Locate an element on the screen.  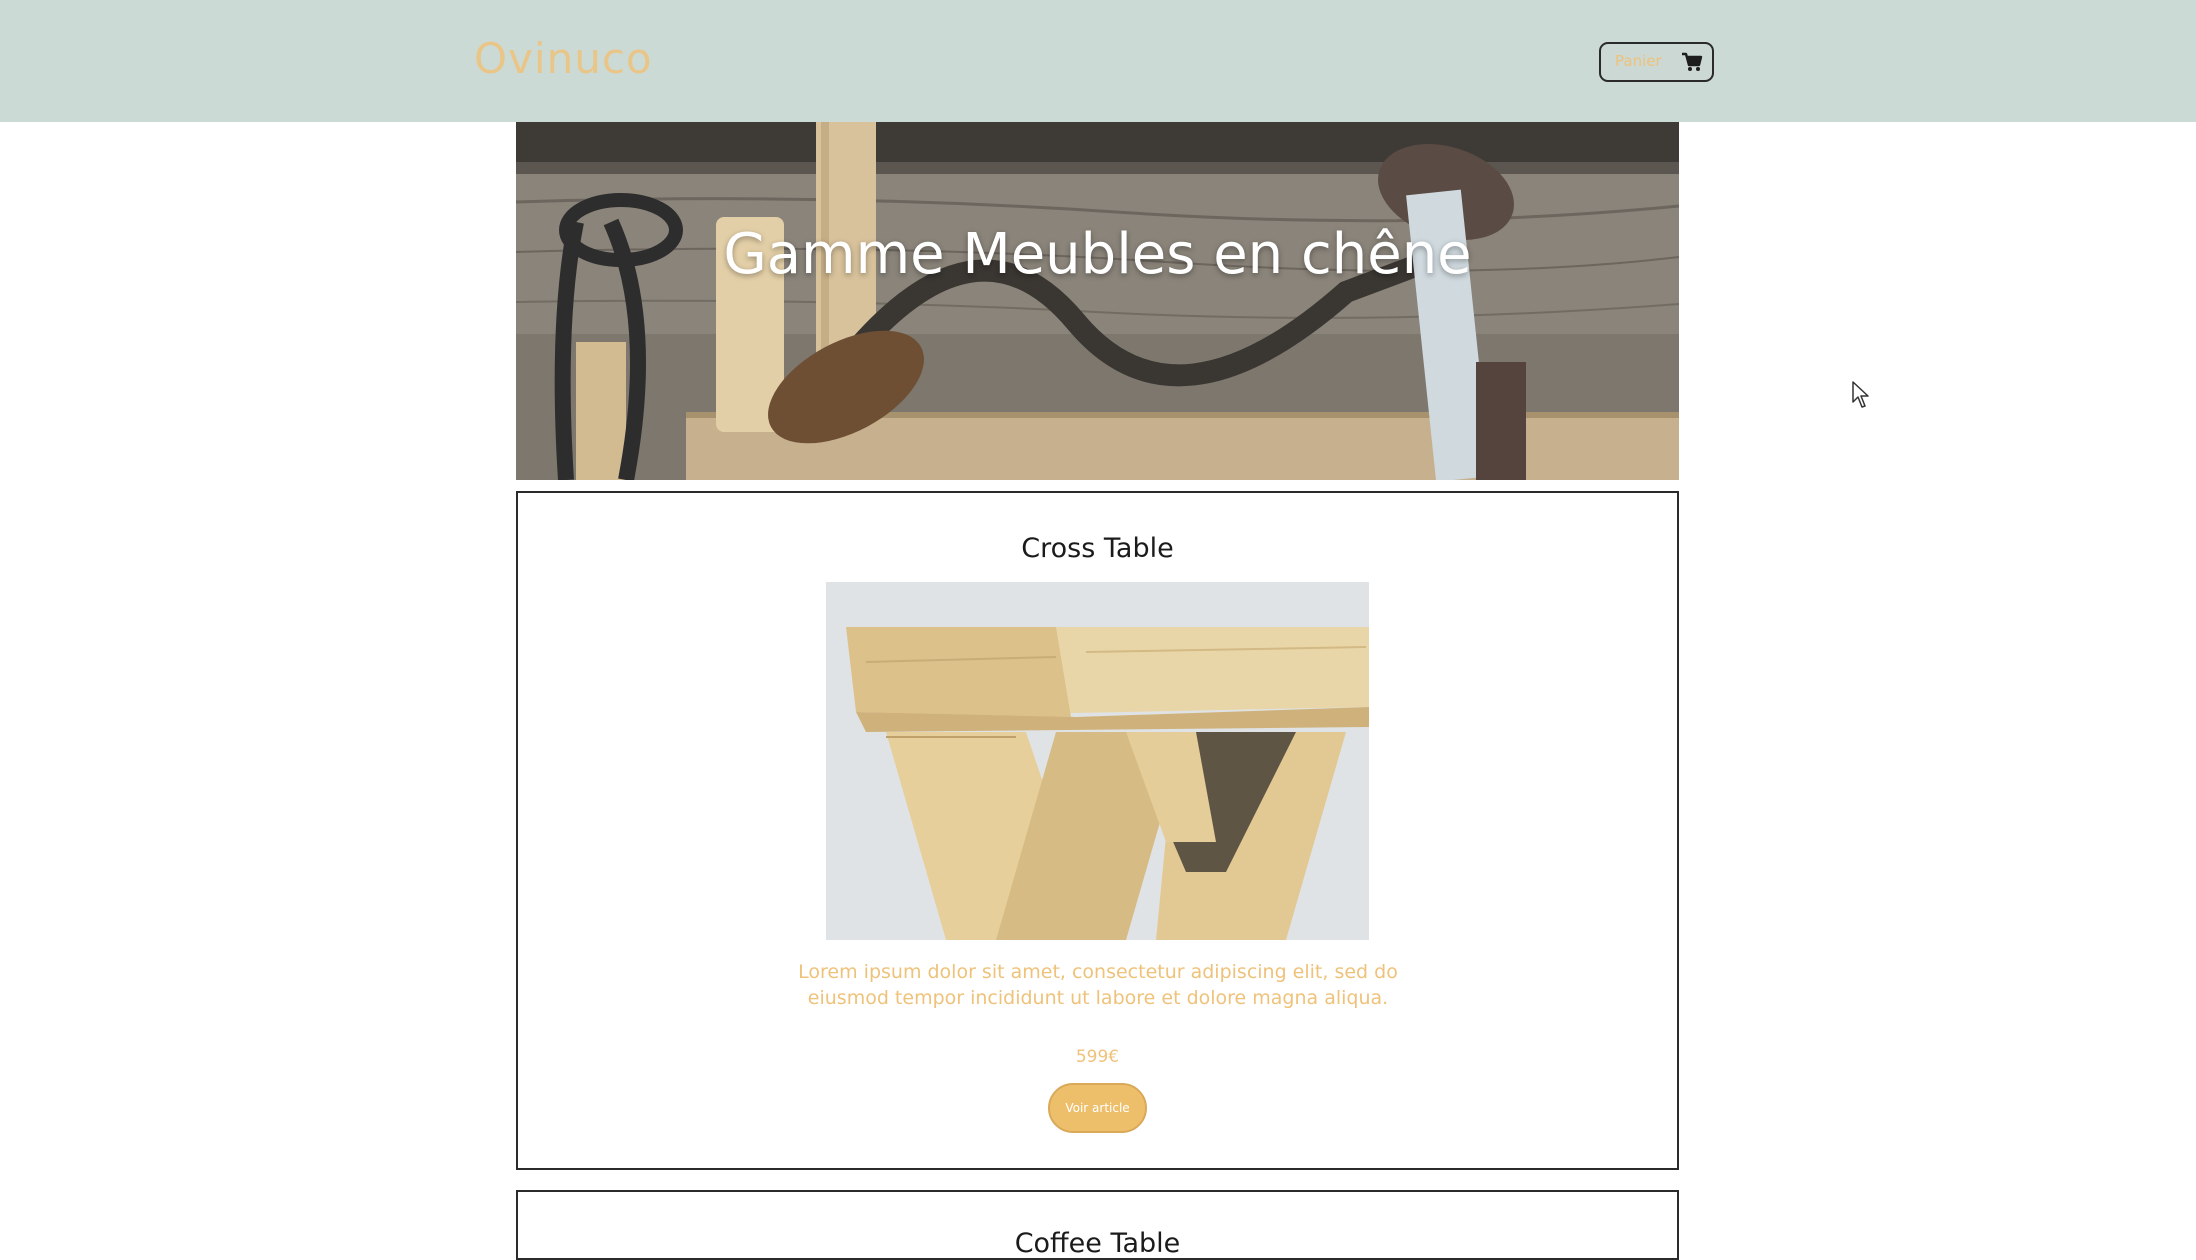
cart-button: Panier is located at coordinates (1656, 62).